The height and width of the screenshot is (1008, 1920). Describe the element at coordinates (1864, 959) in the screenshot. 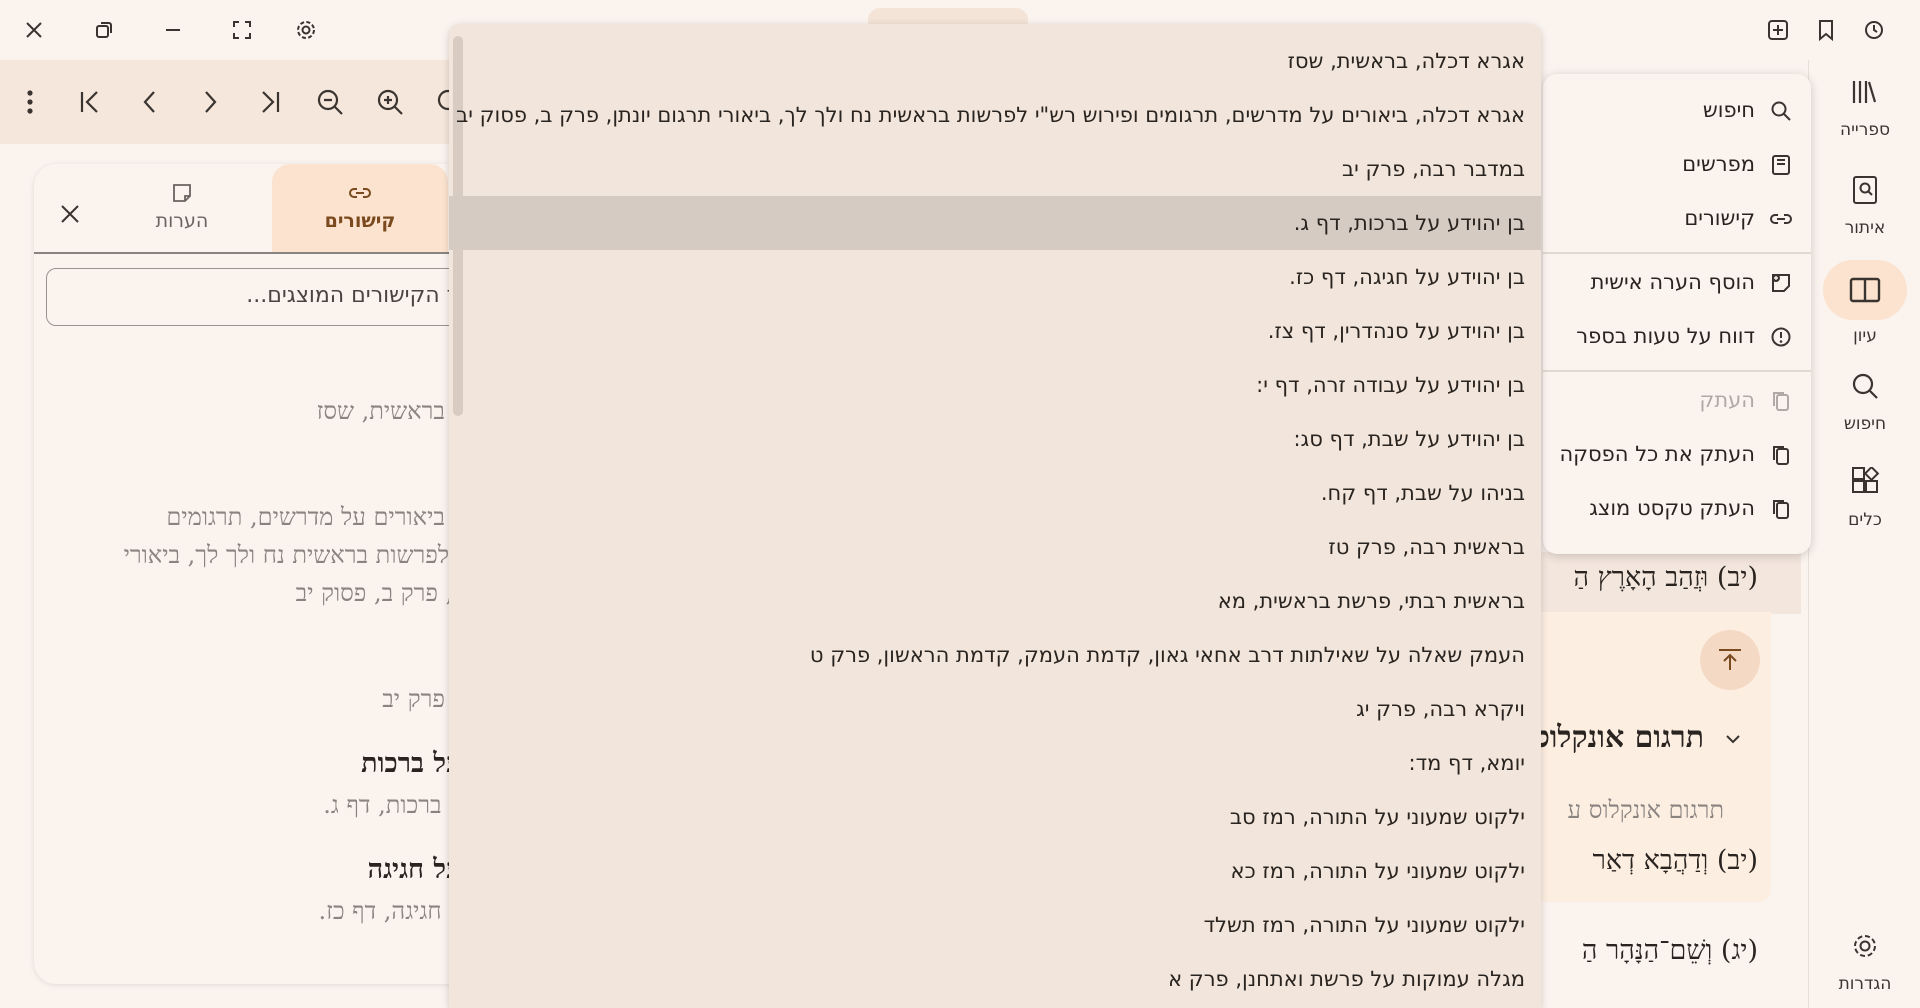

I see `rail-item-settings: הגדרות` at that location.